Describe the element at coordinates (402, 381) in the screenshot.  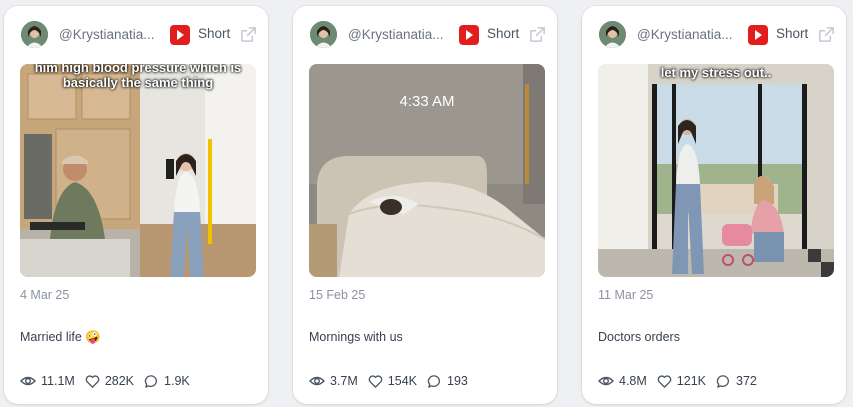
I see `likes-count: 154K` at that location.